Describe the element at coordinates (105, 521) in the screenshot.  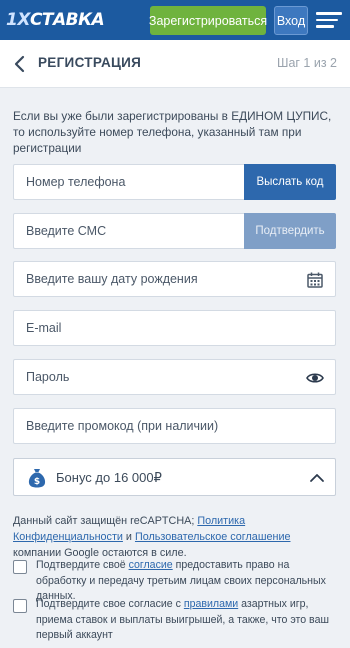
I see `captcha-text-before: Данный сайт защищён reCAPTCHA;` at that location.